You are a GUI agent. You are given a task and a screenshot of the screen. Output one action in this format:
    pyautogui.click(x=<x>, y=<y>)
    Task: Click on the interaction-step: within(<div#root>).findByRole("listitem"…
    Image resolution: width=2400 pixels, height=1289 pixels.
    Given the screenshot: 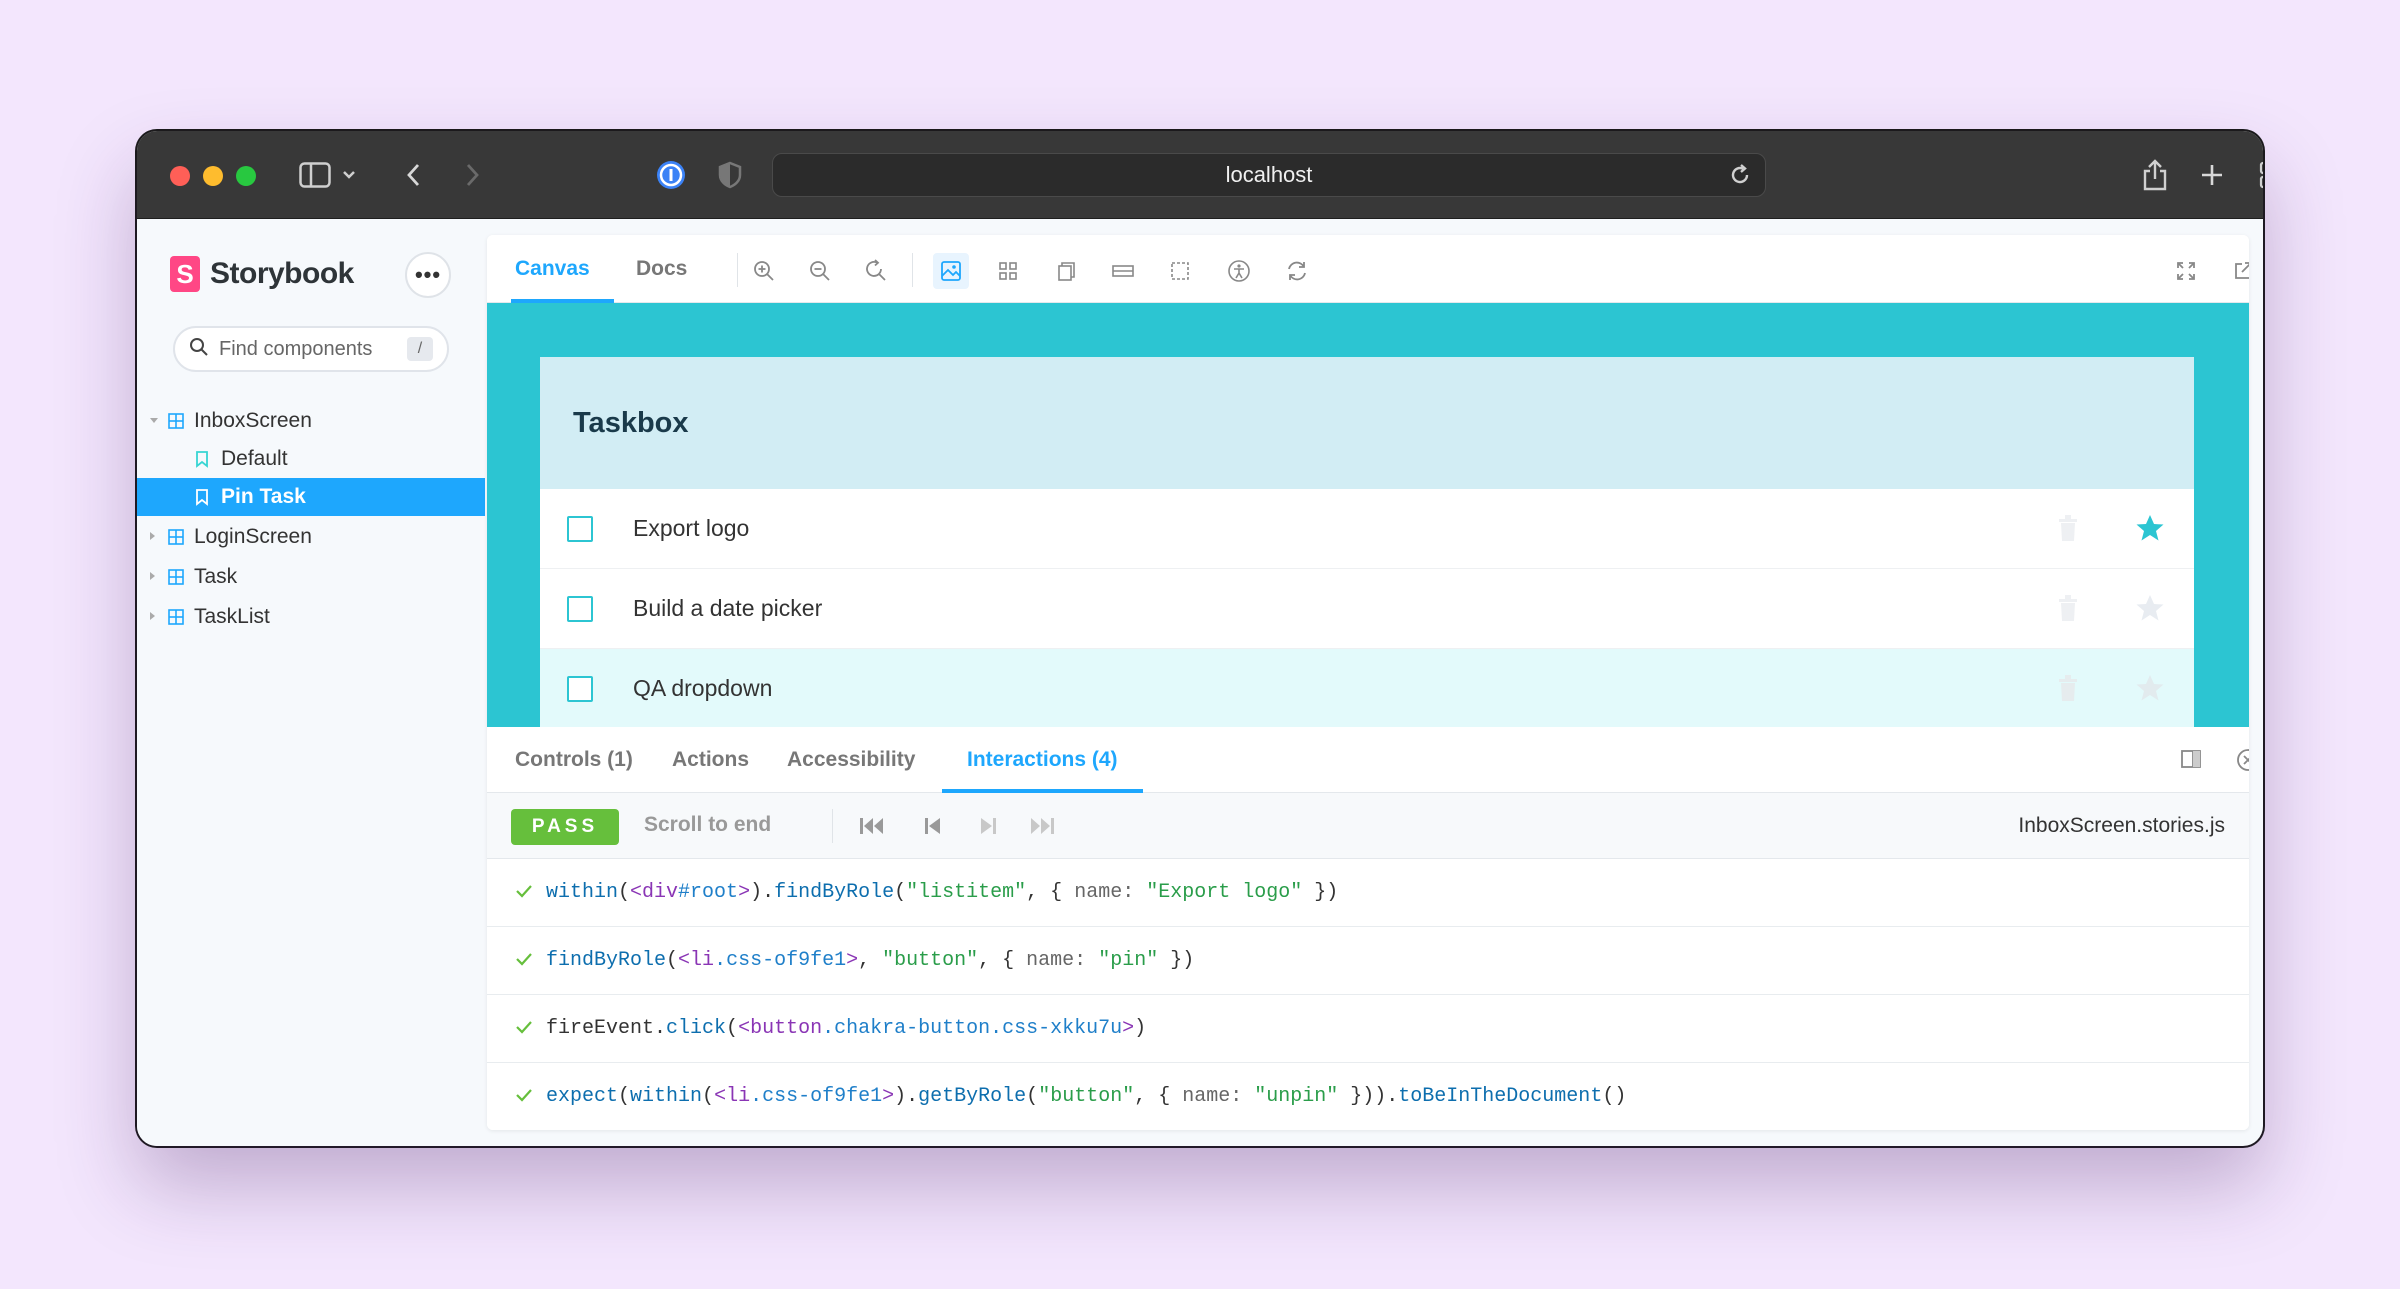 What is the action you would take?
    pyautogui.click(x=1368, y=893)
    